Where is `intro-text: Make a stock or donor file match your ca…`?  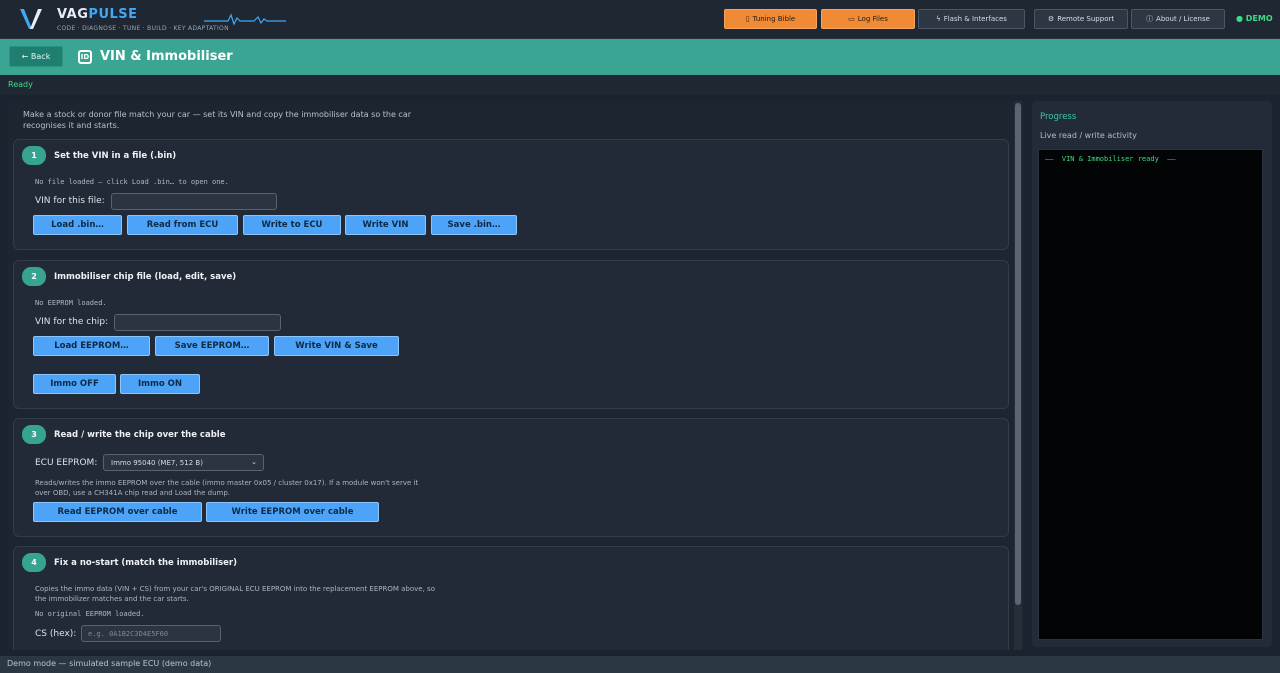
intro-text: Make a stock or donor file match your ca… is located at coordinates (217, 120).